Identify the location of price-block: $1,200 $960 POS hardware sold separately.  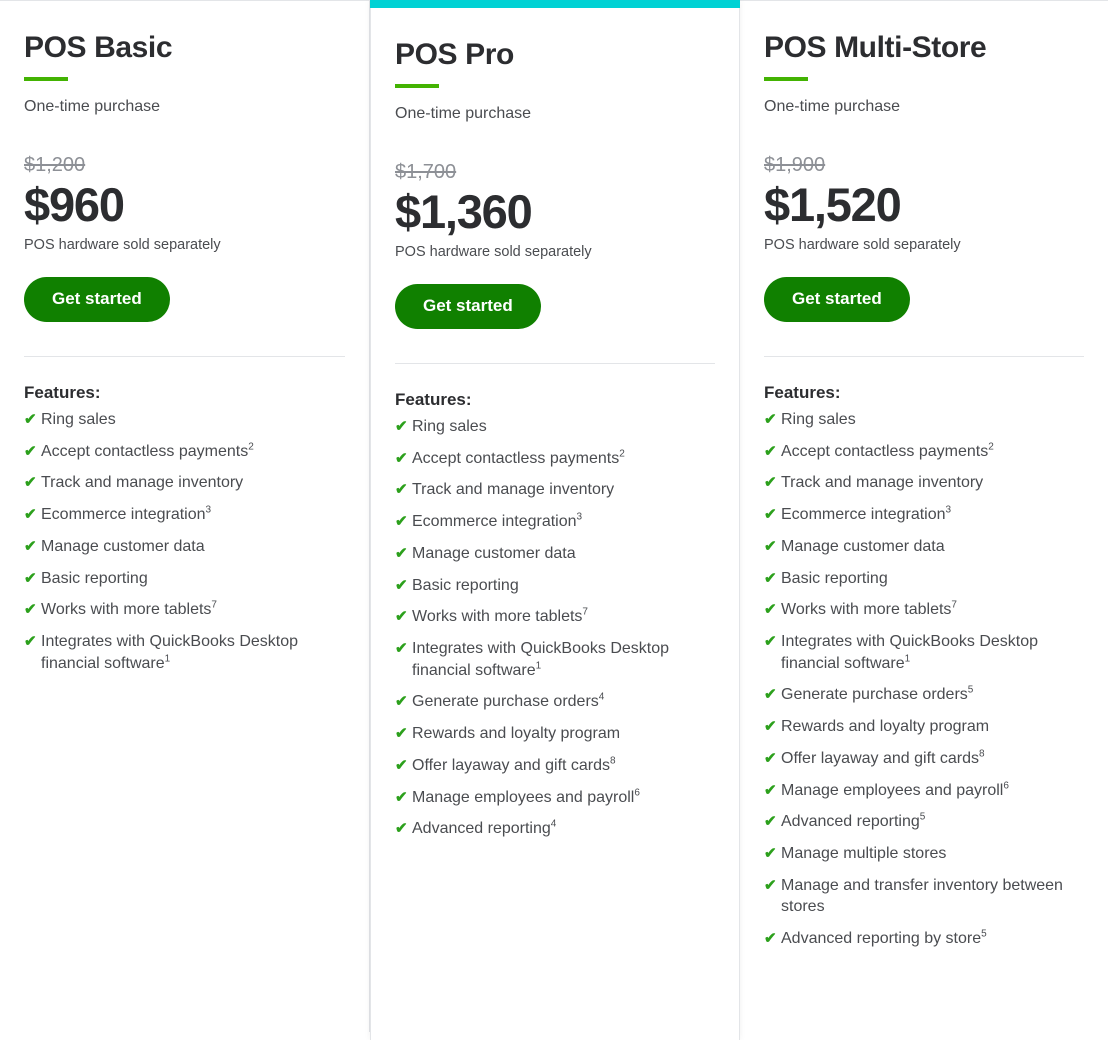
(184, 203).